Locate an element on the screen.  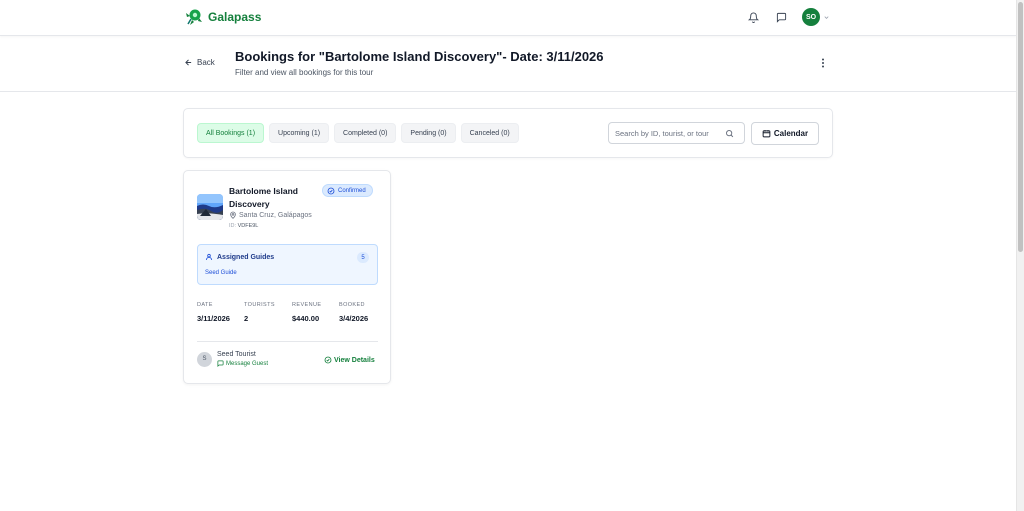
stat-tourists-value: 2 is located at coordinates (246, 318).